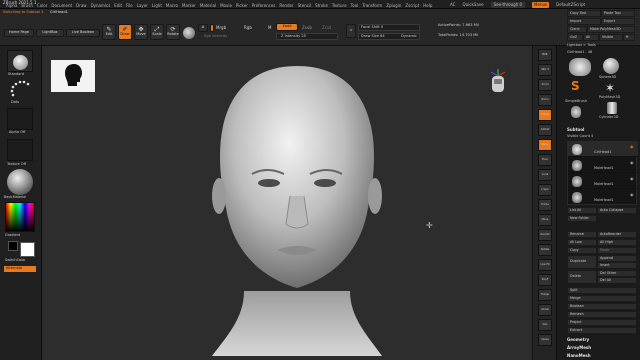  Describe the element at coordinates (577, 29) in the screenshot. I see `clone-button: Clone` at that location.